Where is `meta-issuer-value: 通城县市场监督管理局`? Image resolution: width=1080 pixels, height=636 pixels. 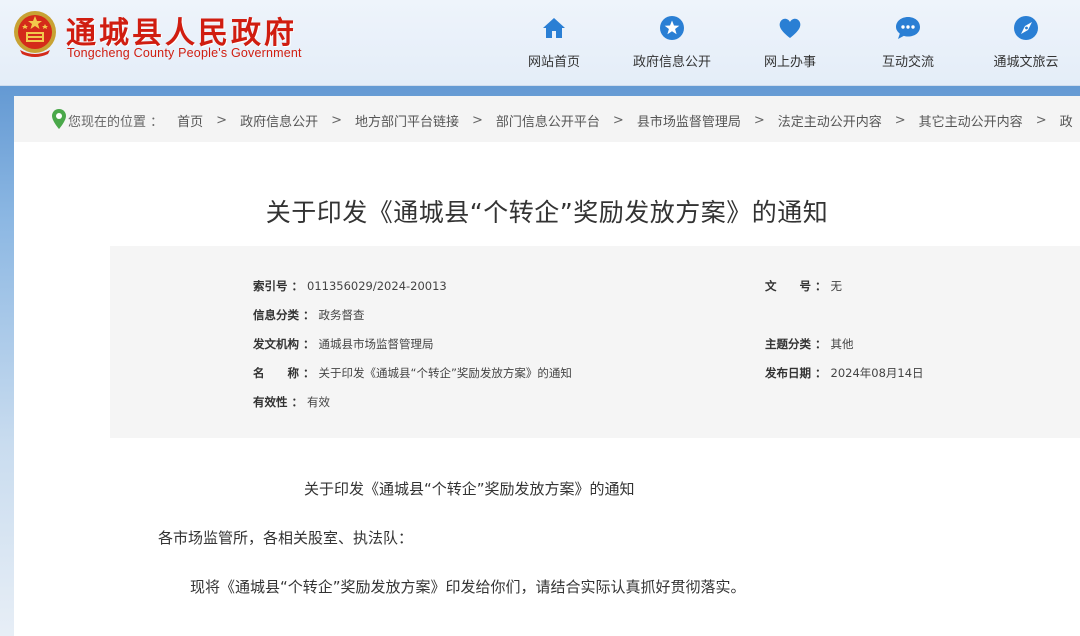
meta-issuer-value: 通城县市场监督管理局 is located at coordinates (376, 344).